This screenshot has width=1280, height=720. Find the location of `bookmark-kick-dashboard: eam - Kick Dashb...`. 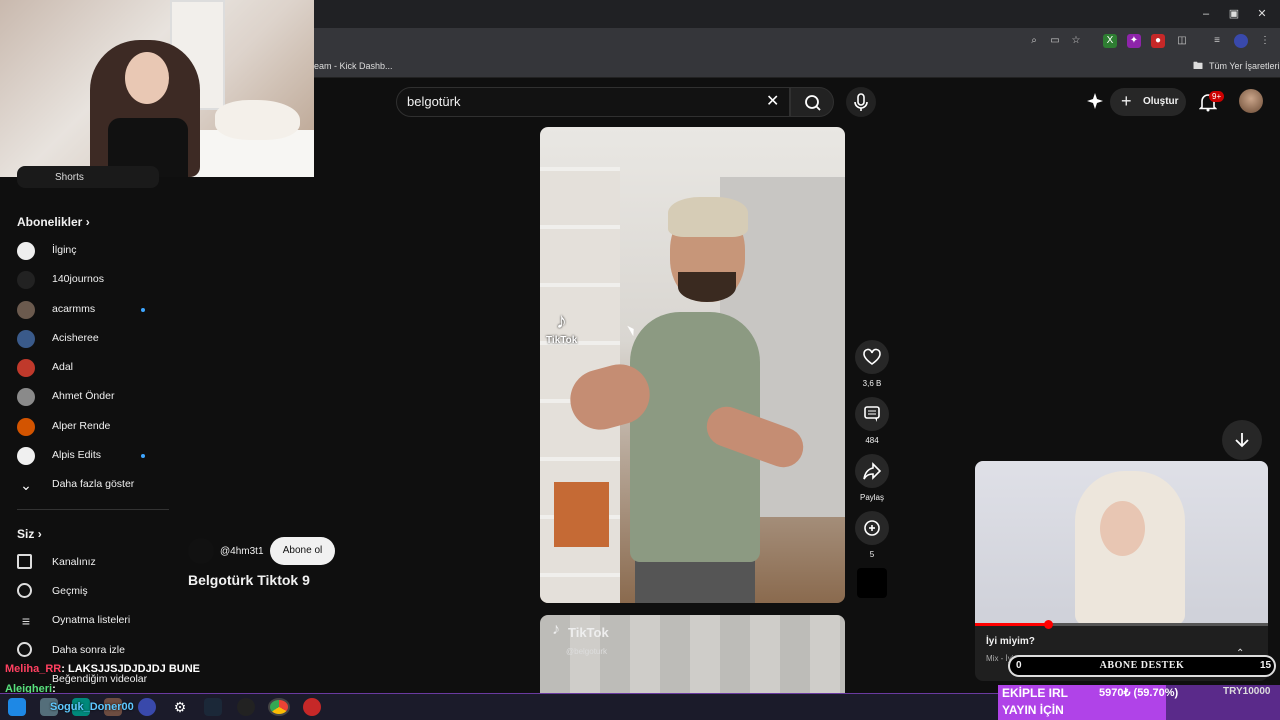

bookmark-kick-dashboard: eam - Kick Dashb... is located at coordinates (353, 66).